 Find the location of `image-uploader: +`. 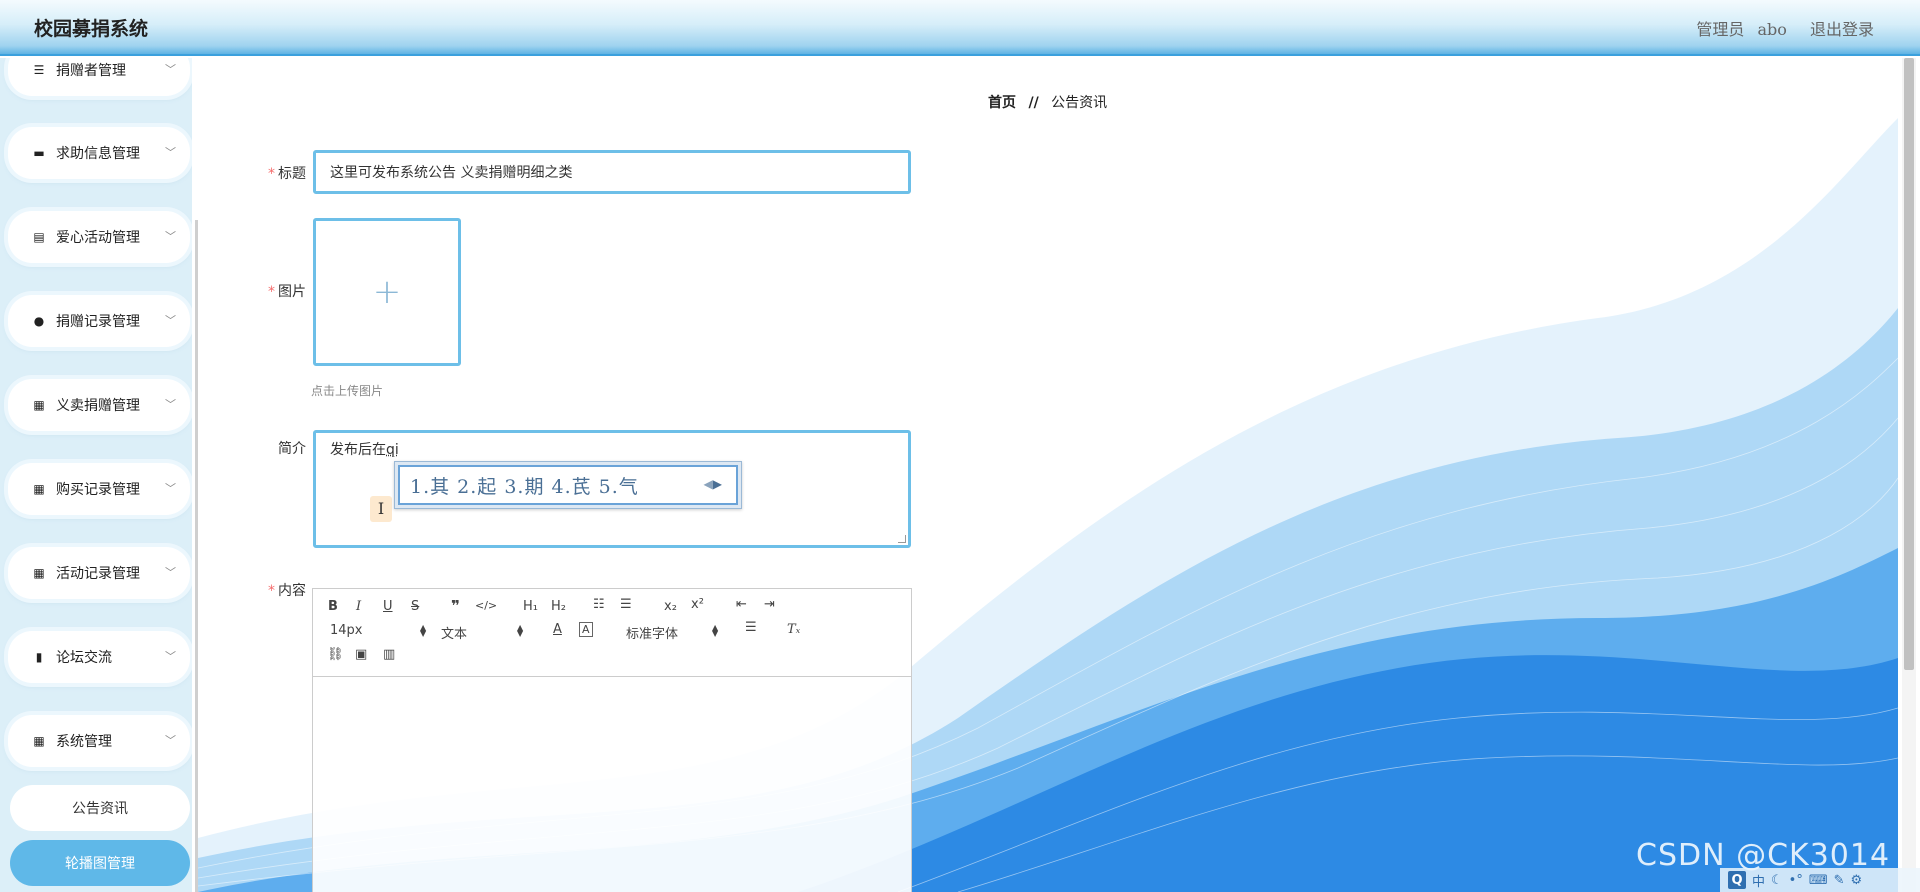

image-uploader: + is located at coordinates (387, 292).